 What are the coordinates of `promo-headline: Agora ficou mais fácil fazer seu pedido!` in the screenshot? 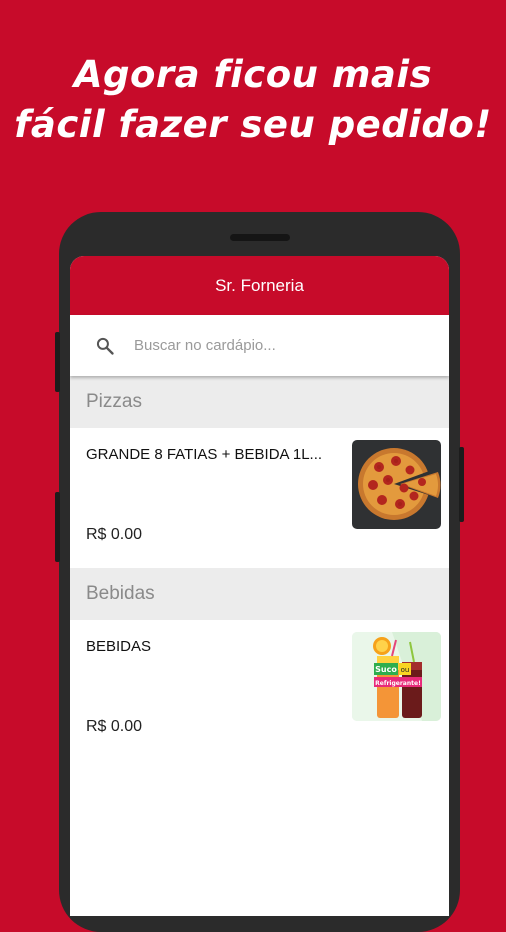 It's located at (253, 100).